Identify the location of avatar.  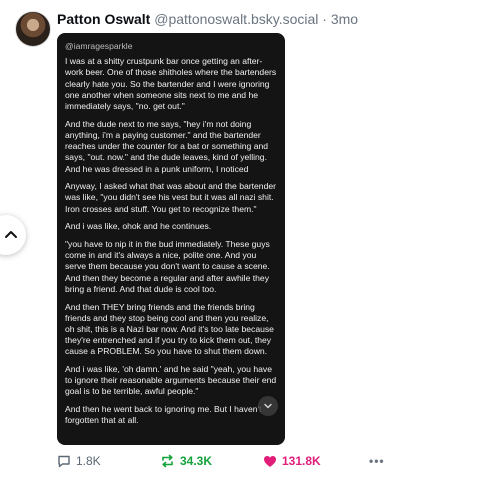
(33, 29).